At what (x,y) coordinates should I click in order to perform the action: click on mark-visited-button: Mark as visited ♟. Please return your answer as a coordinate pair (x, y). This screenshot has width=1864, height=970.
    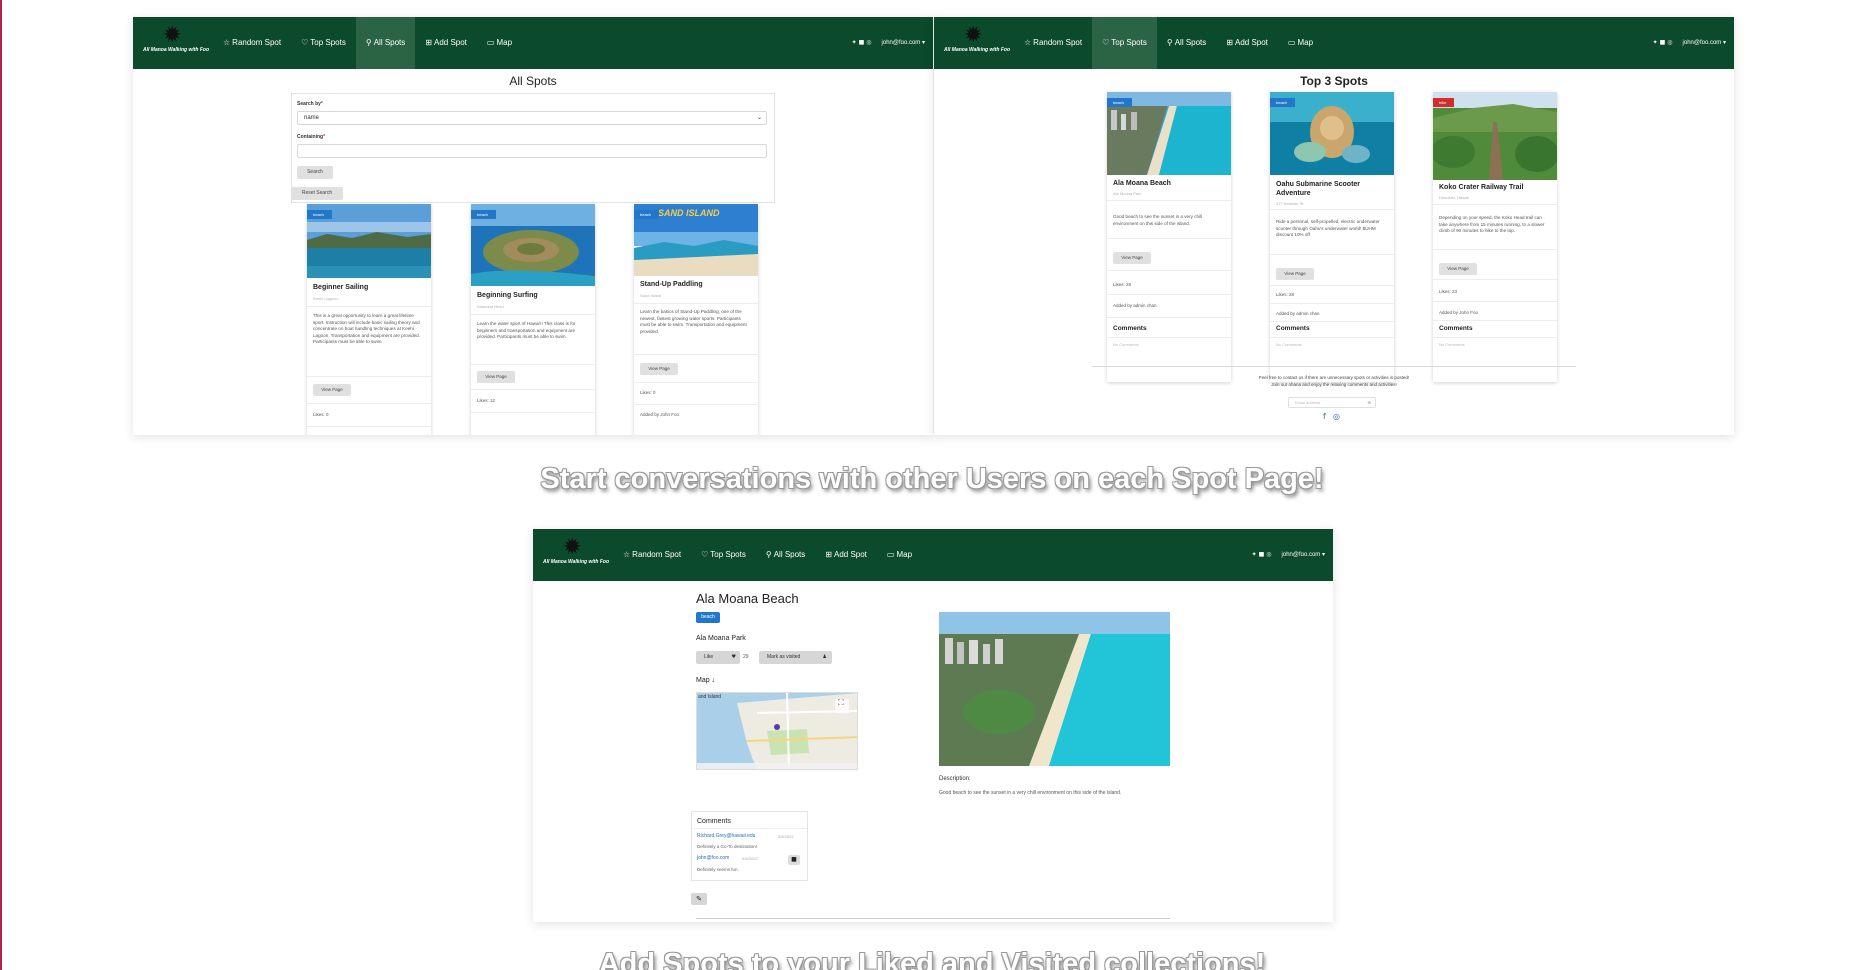
    Looking at the image, I should click on (795, 657).